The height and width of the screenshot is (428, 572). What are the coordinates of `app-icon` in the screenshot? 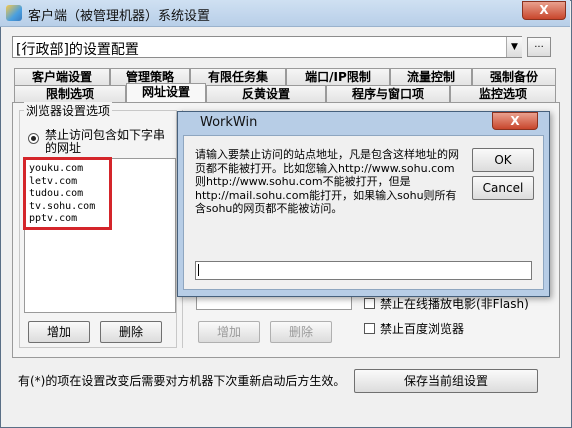 It's located at (14, 13).